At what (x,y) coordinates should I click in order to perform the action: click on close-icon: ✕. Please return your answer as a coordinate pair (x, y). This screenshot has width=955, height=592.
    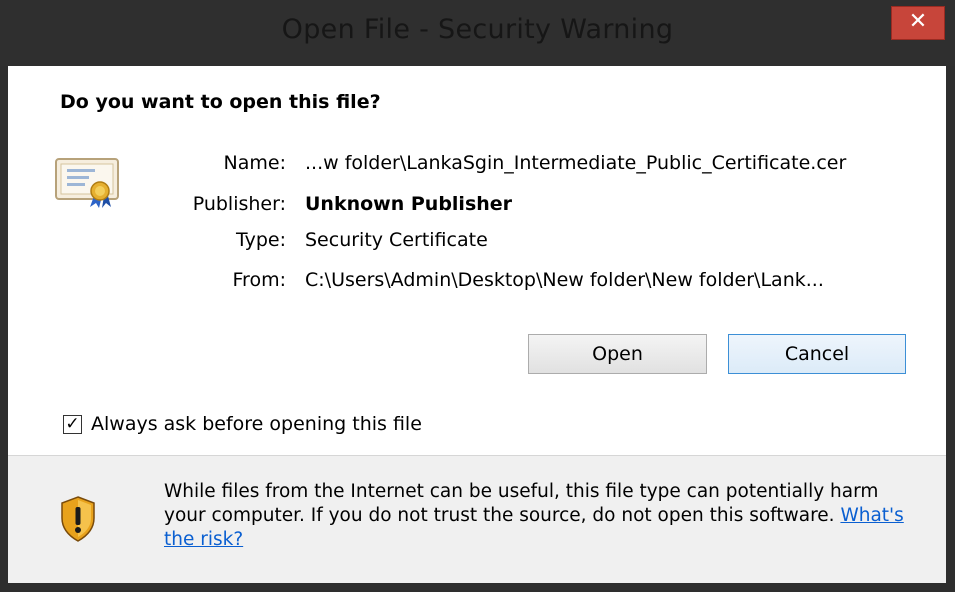
    Looking at the image, I should click on (918, 21).